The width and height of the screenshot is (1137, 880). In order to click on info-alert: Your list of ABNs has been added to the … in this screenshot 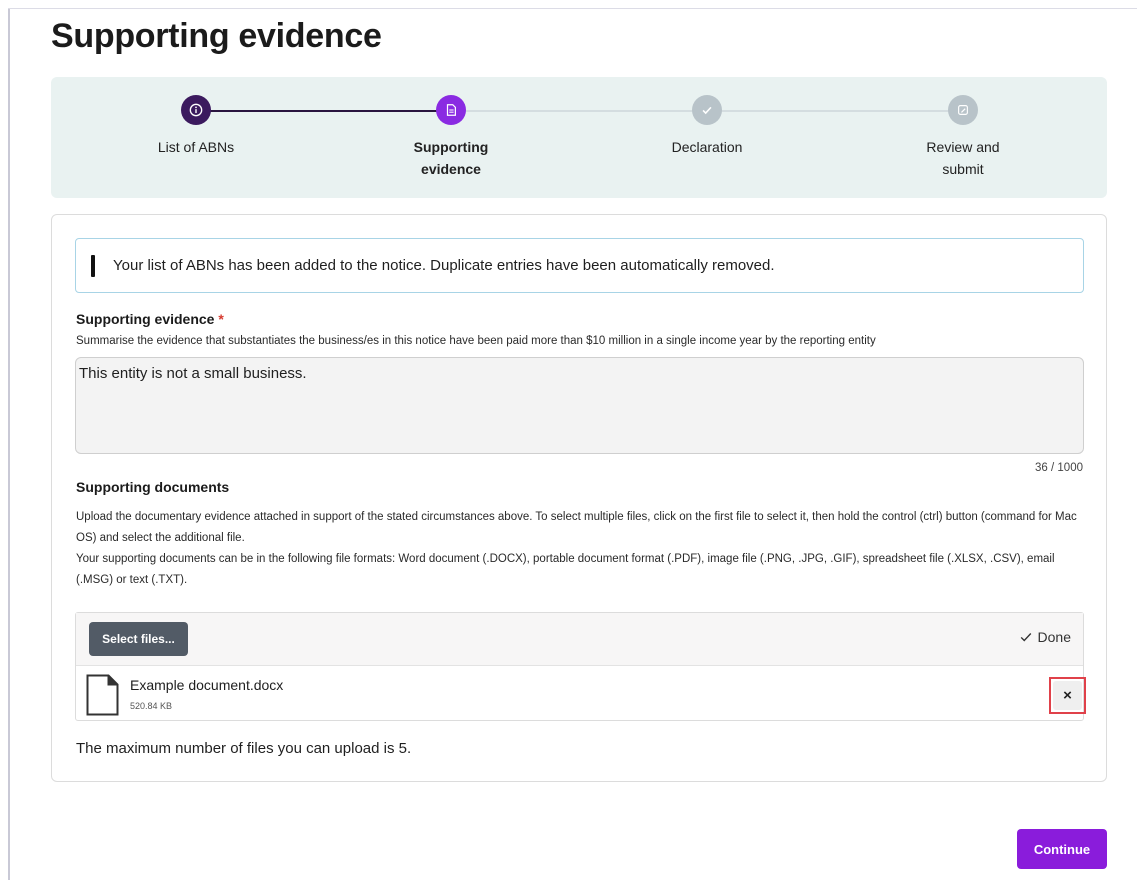, I will do `click(579, 265)`.